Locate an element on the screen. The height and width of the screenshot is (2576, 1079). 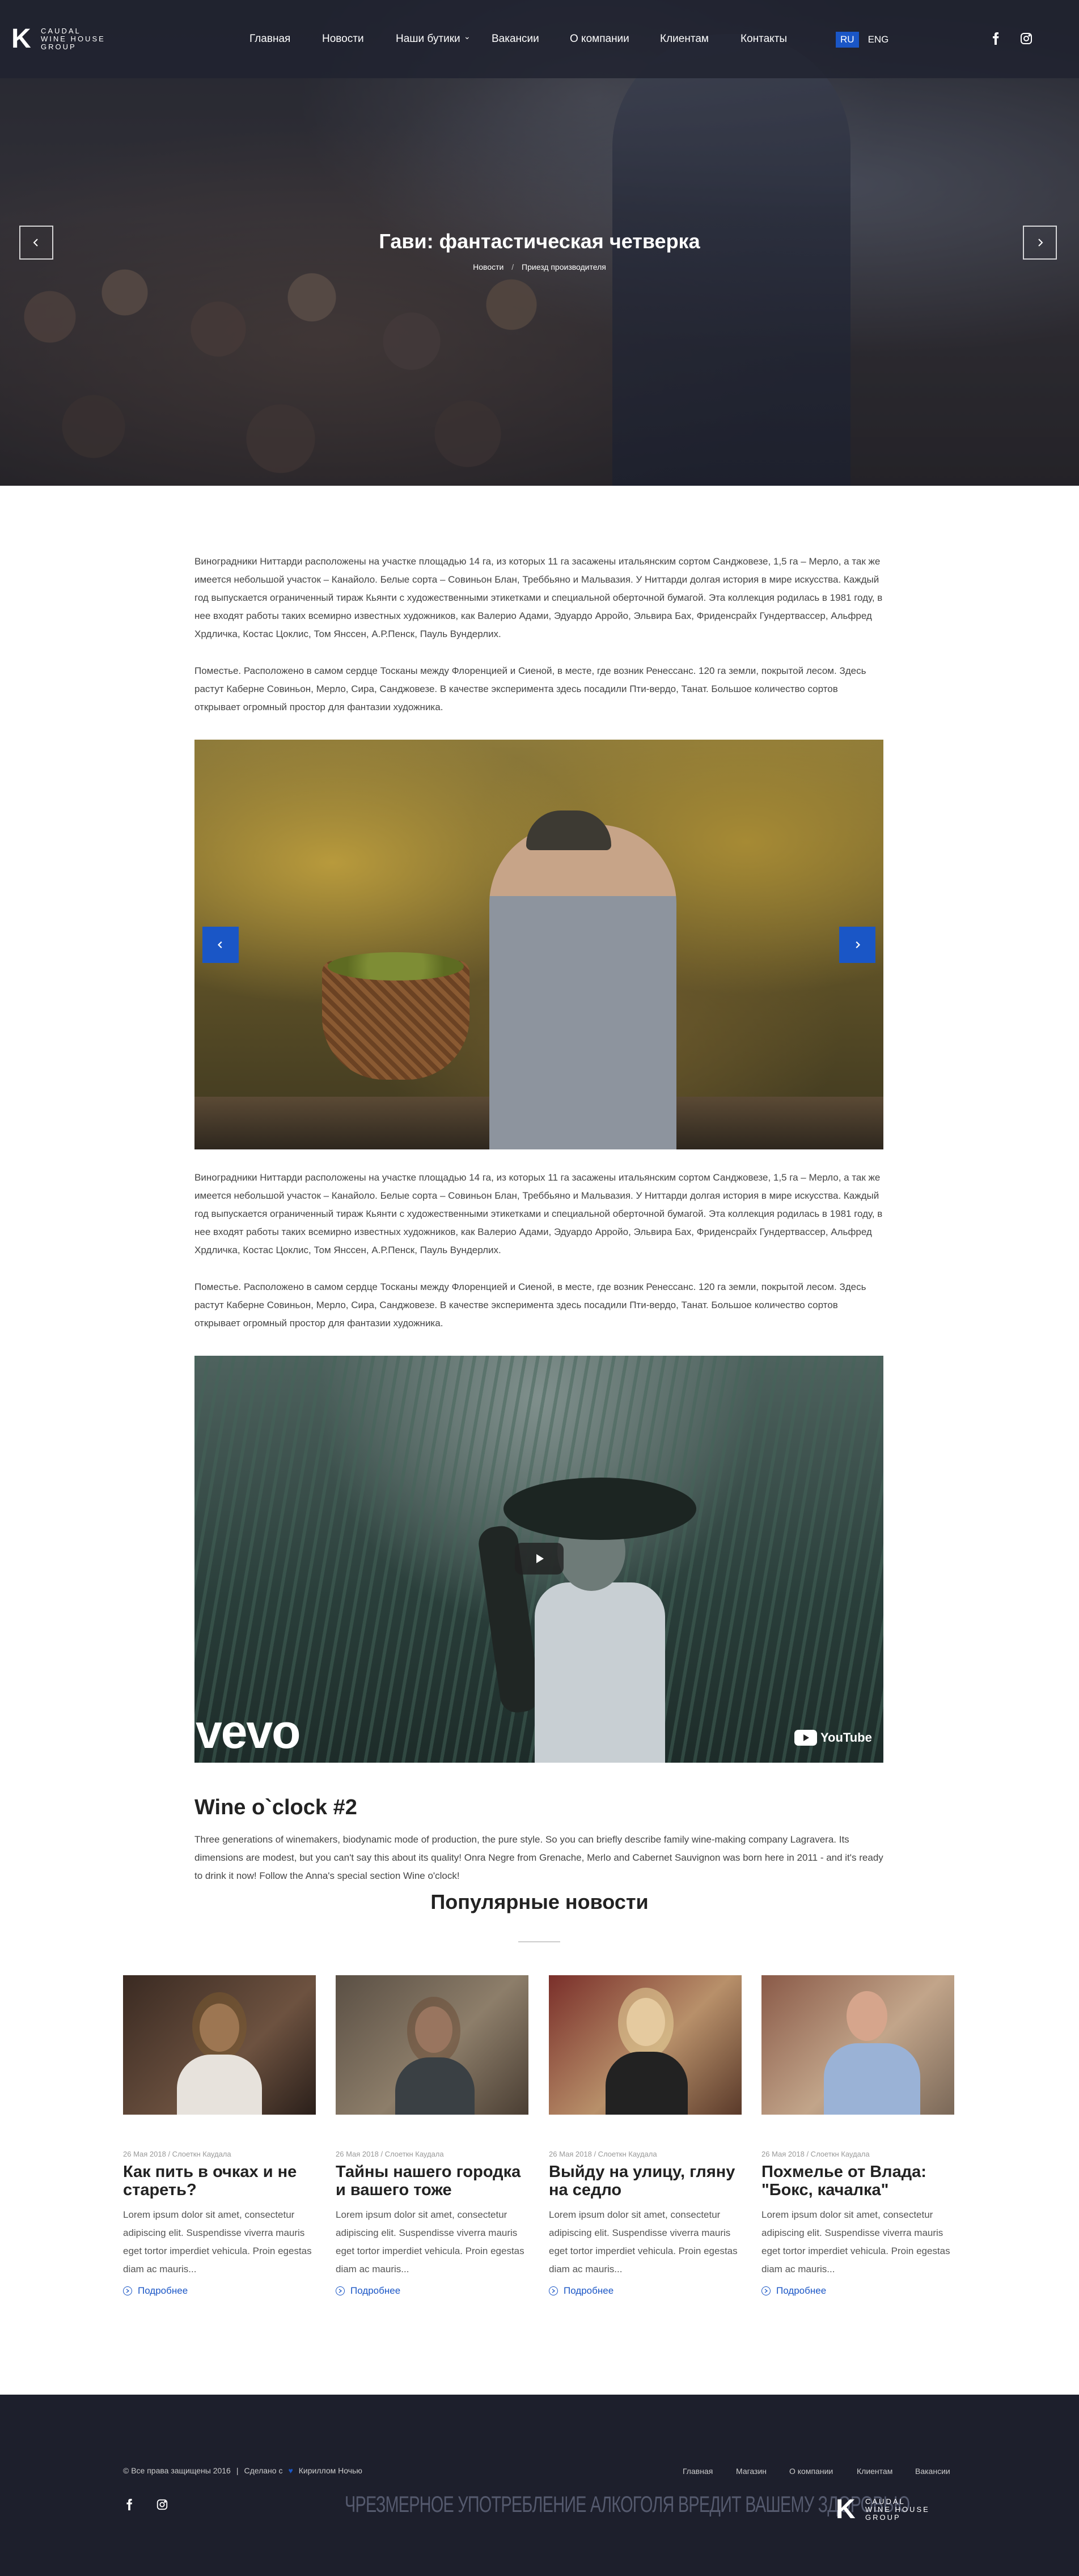
chevron-right-icon is located at coordinates (859, 945).